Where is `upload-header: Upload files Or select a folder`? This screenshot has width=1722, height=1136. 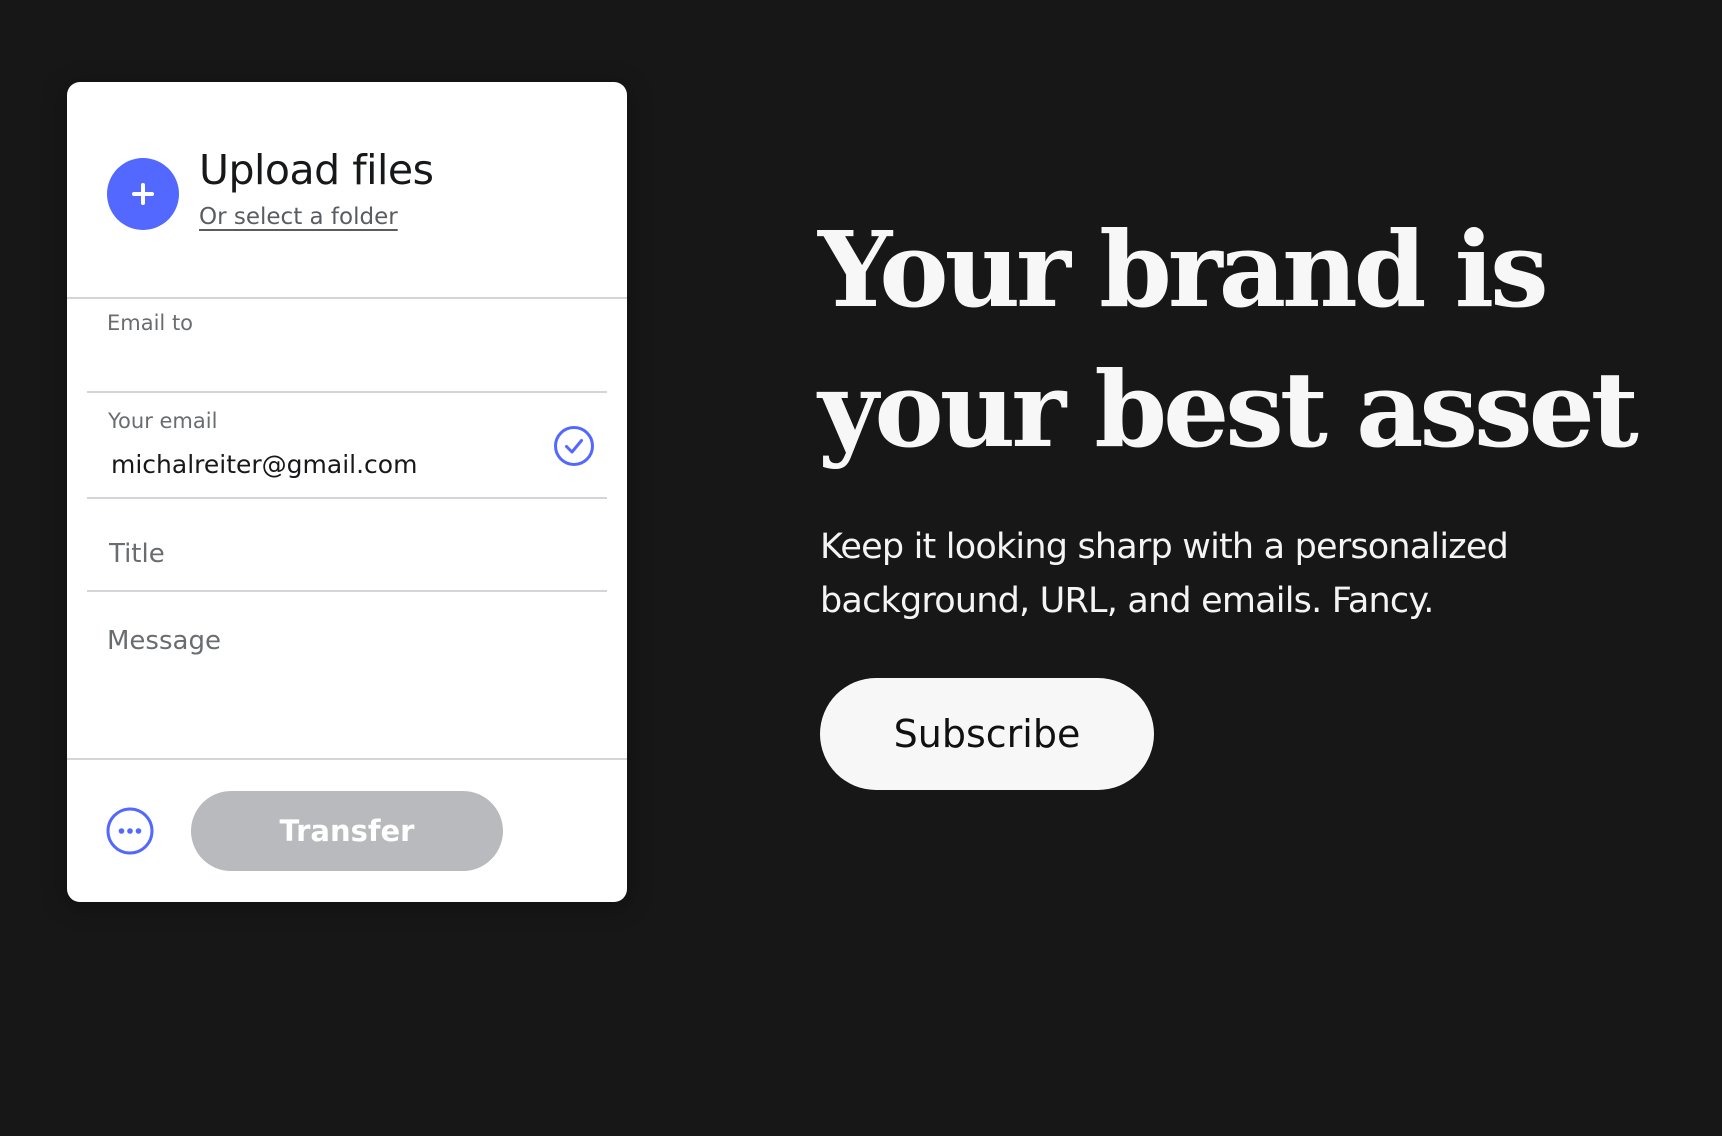 upload-header: Upload files Or select a folder is located at coordinates (347, 190).